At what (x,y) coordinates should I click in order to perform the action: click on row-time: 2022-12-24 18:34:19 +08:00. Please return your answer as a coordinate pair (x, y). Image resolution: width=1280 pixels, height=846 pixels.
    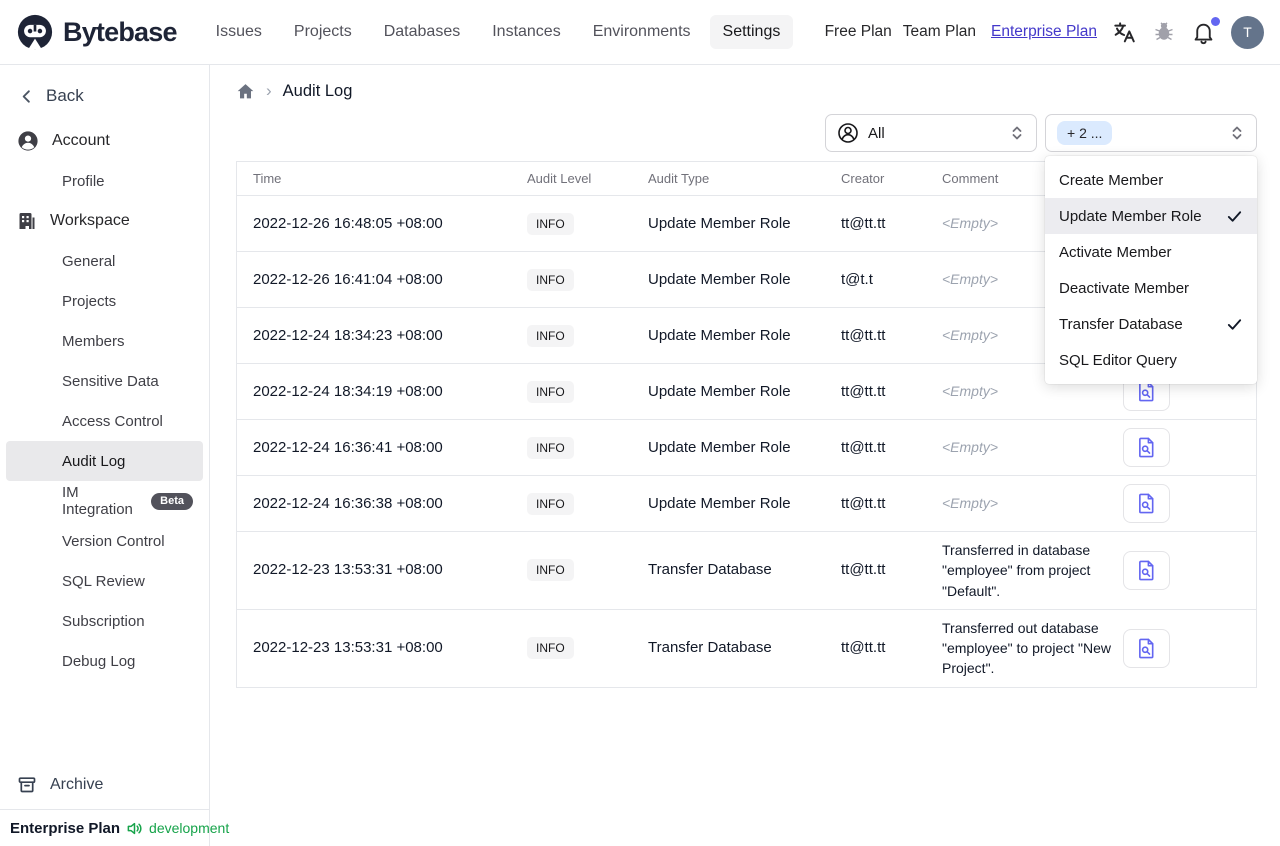
    Looking at the image, I should click on (348, 391).